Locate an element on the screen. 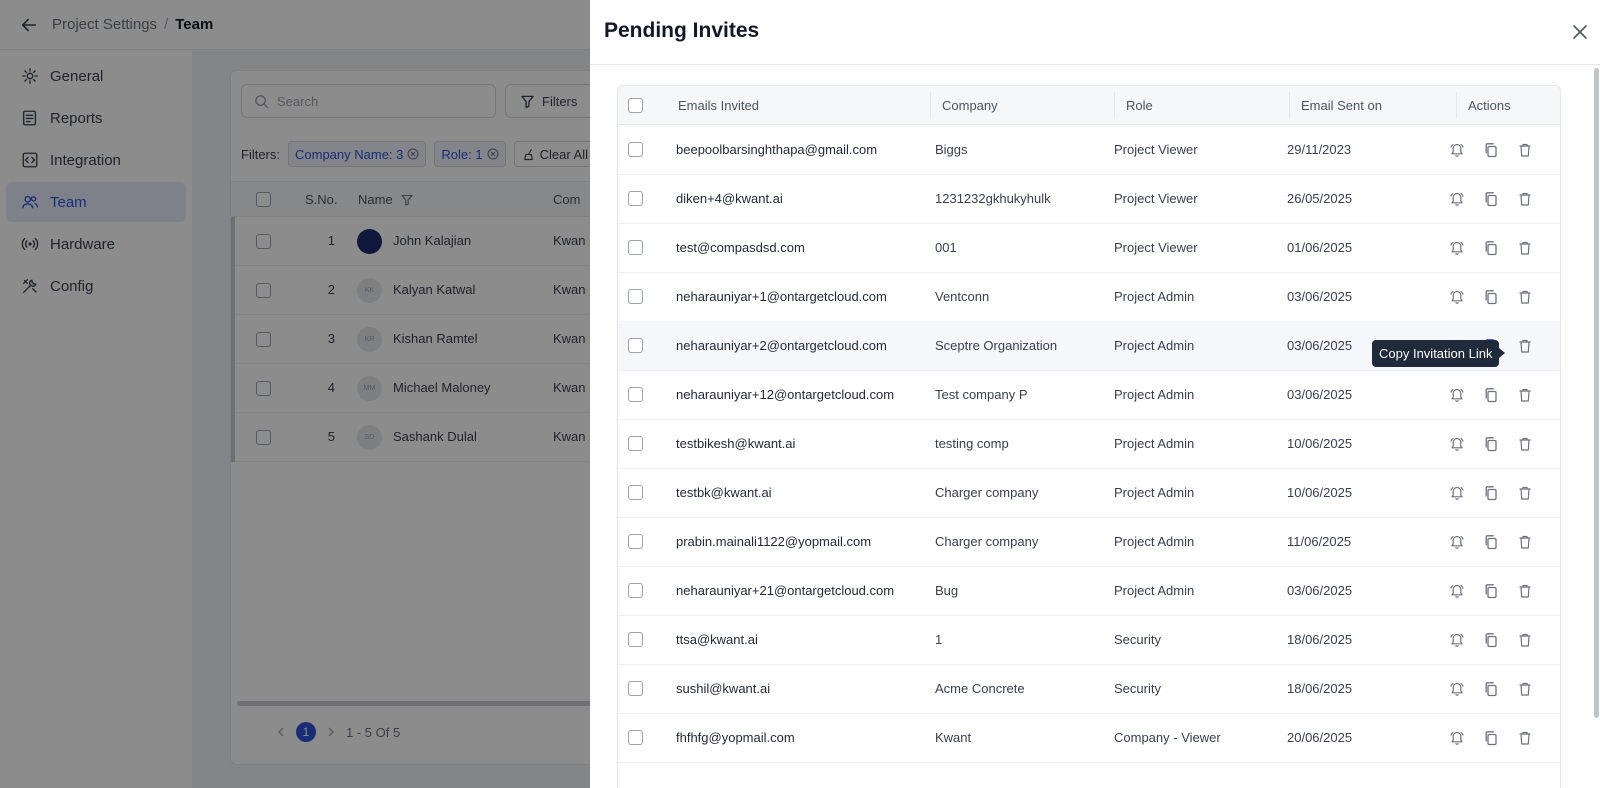 The image size is (1600, 788). invite-sent-date: 10/06/2025 is located at coordinates (1320, 443).